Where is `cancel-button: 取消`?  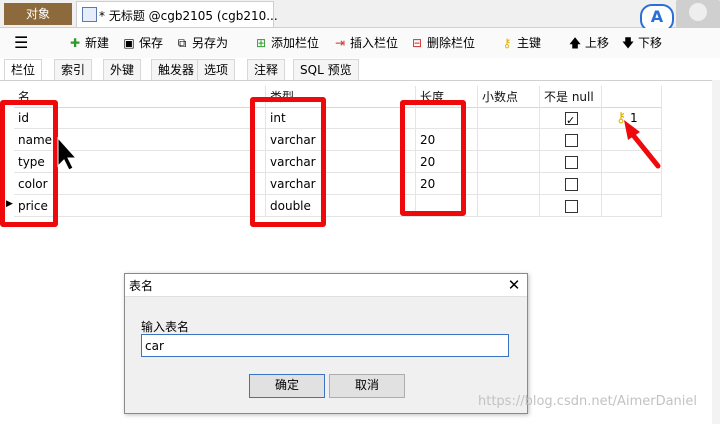
cancel-button: 取消 is located at coordinates (367, 386).